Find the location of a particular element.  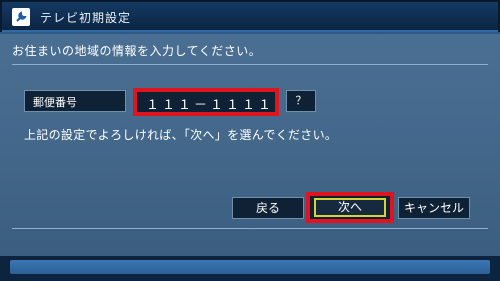

next-button: 次へ is located at coordinates (350, 207).